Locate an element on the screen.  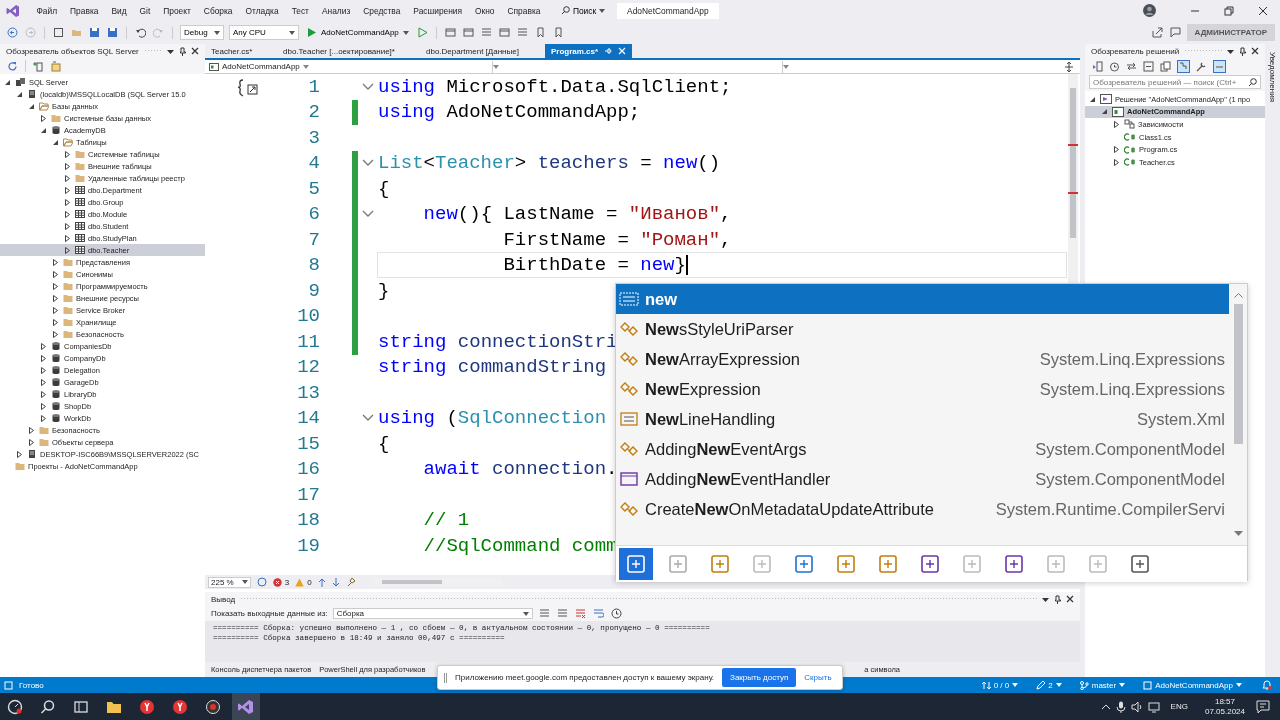
bookmark-icon is located at coordinates (558, 32).